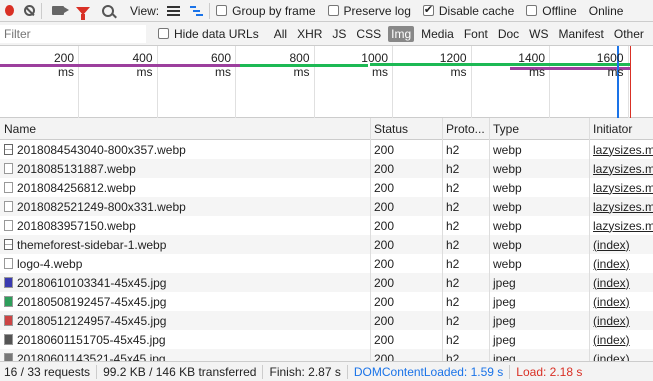  I want to click on throttling-select: Online, so click(606, 11).